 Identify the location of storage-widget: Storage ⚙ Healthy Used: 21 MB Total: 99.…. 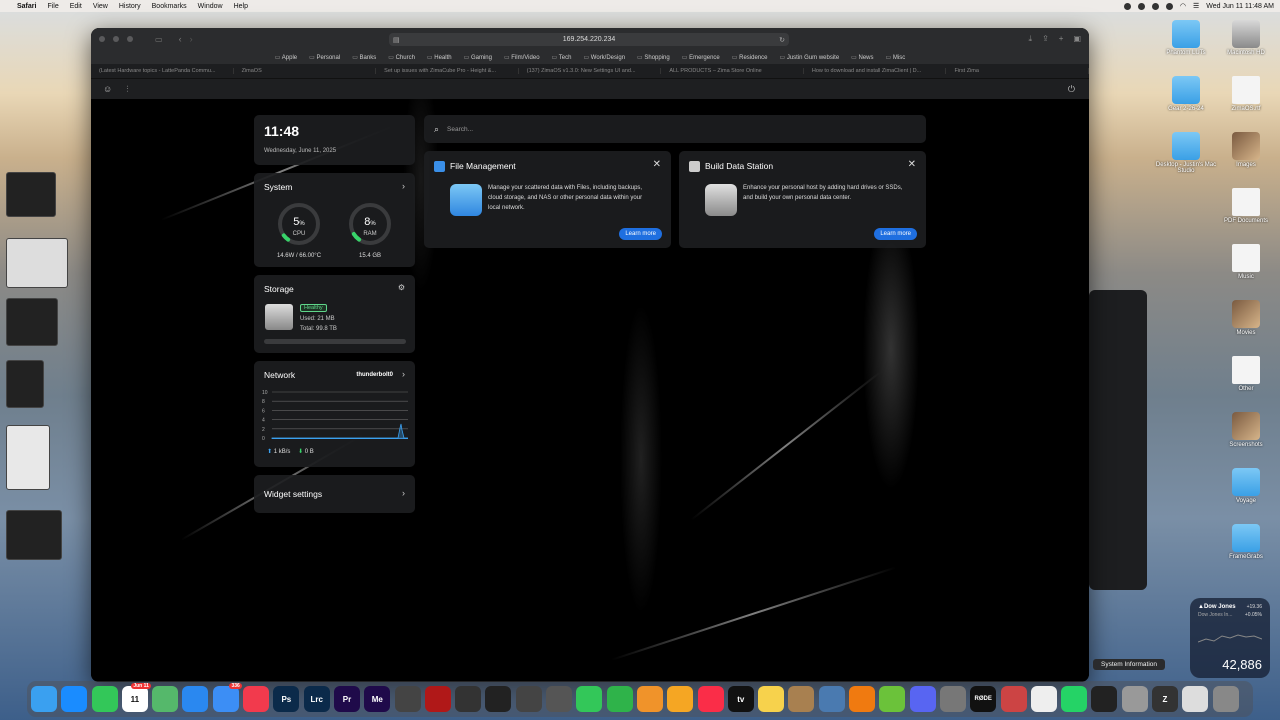
(334, 314).